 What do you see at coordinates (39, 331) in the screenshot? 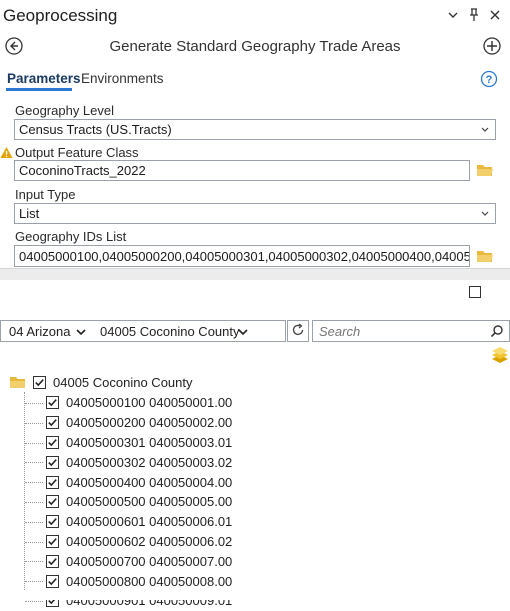
I see `state-dropdown-value: 04 Arizona` at bounding box center [39, 331].